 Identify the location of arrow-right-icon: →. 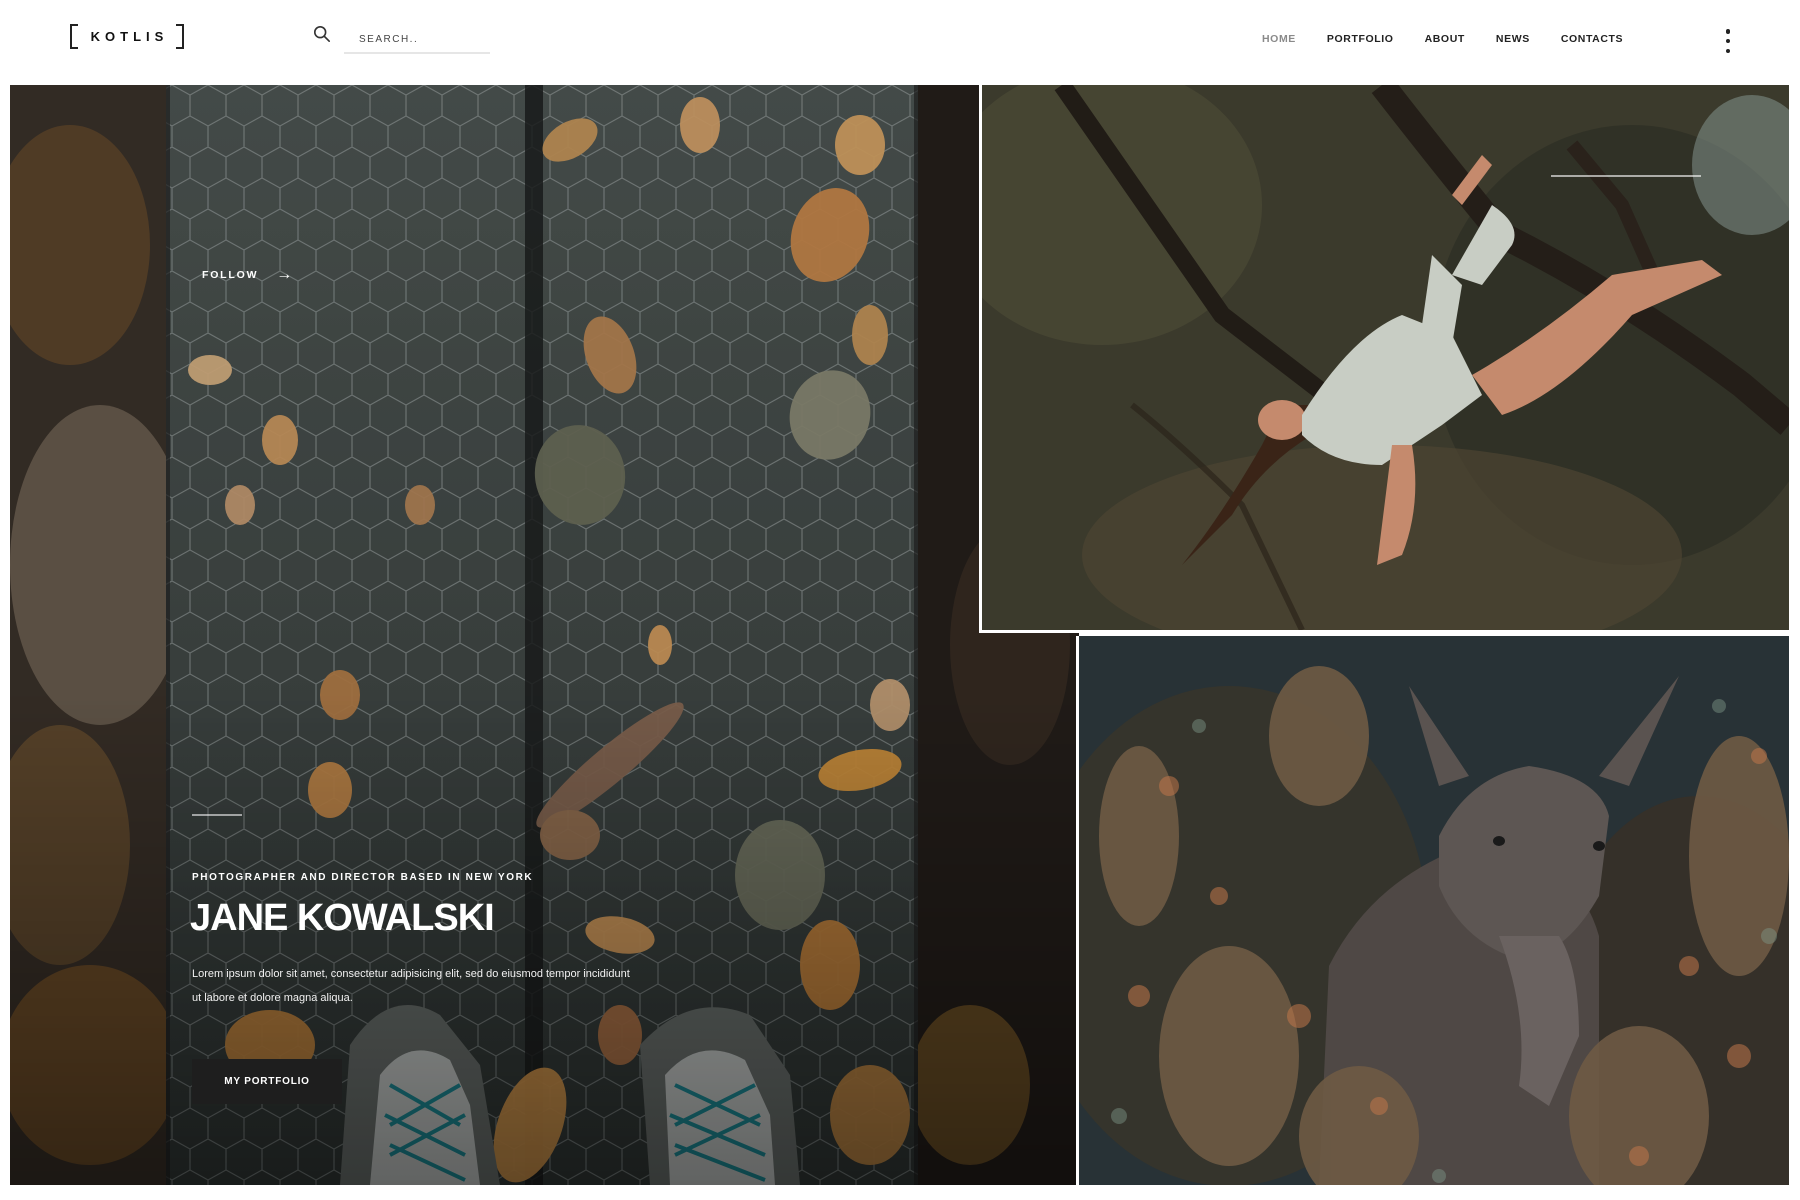
(284, 274).